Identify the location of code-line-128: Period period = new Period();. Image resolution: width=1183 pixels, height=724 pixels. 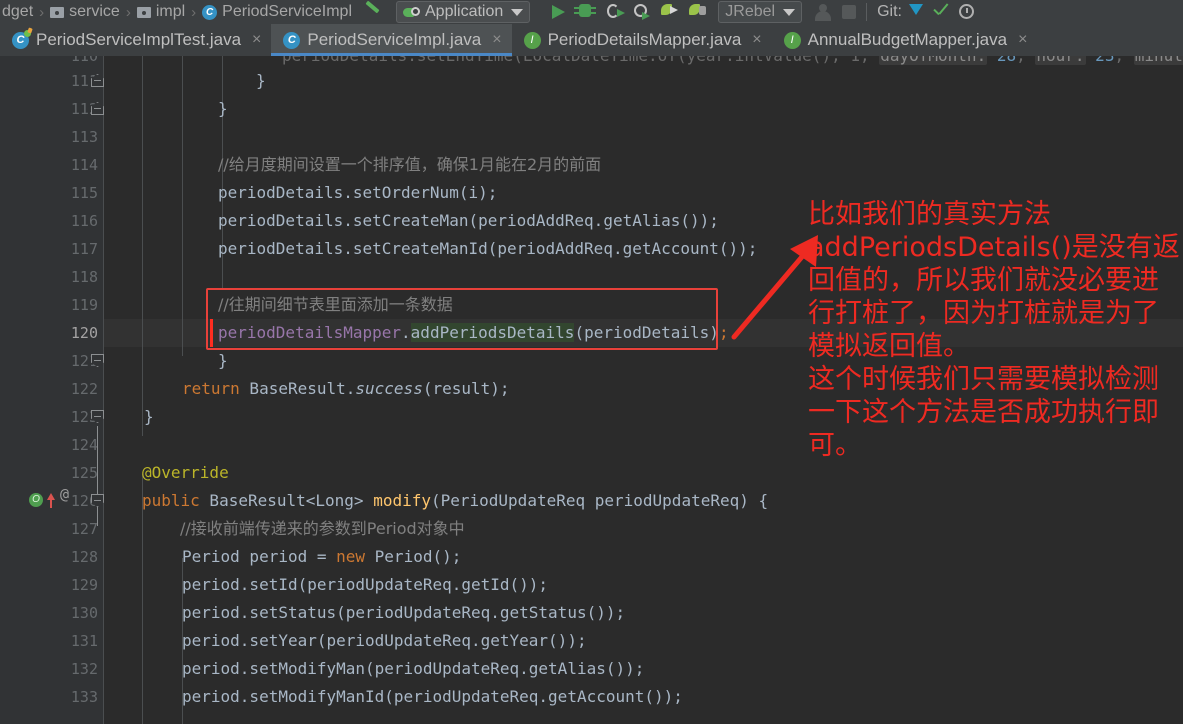
(321, 557).